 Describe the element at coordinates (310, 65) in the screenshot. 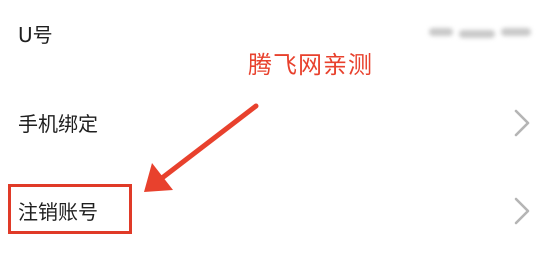

I see `annotation-text: 腾飞网亲测` at that location.